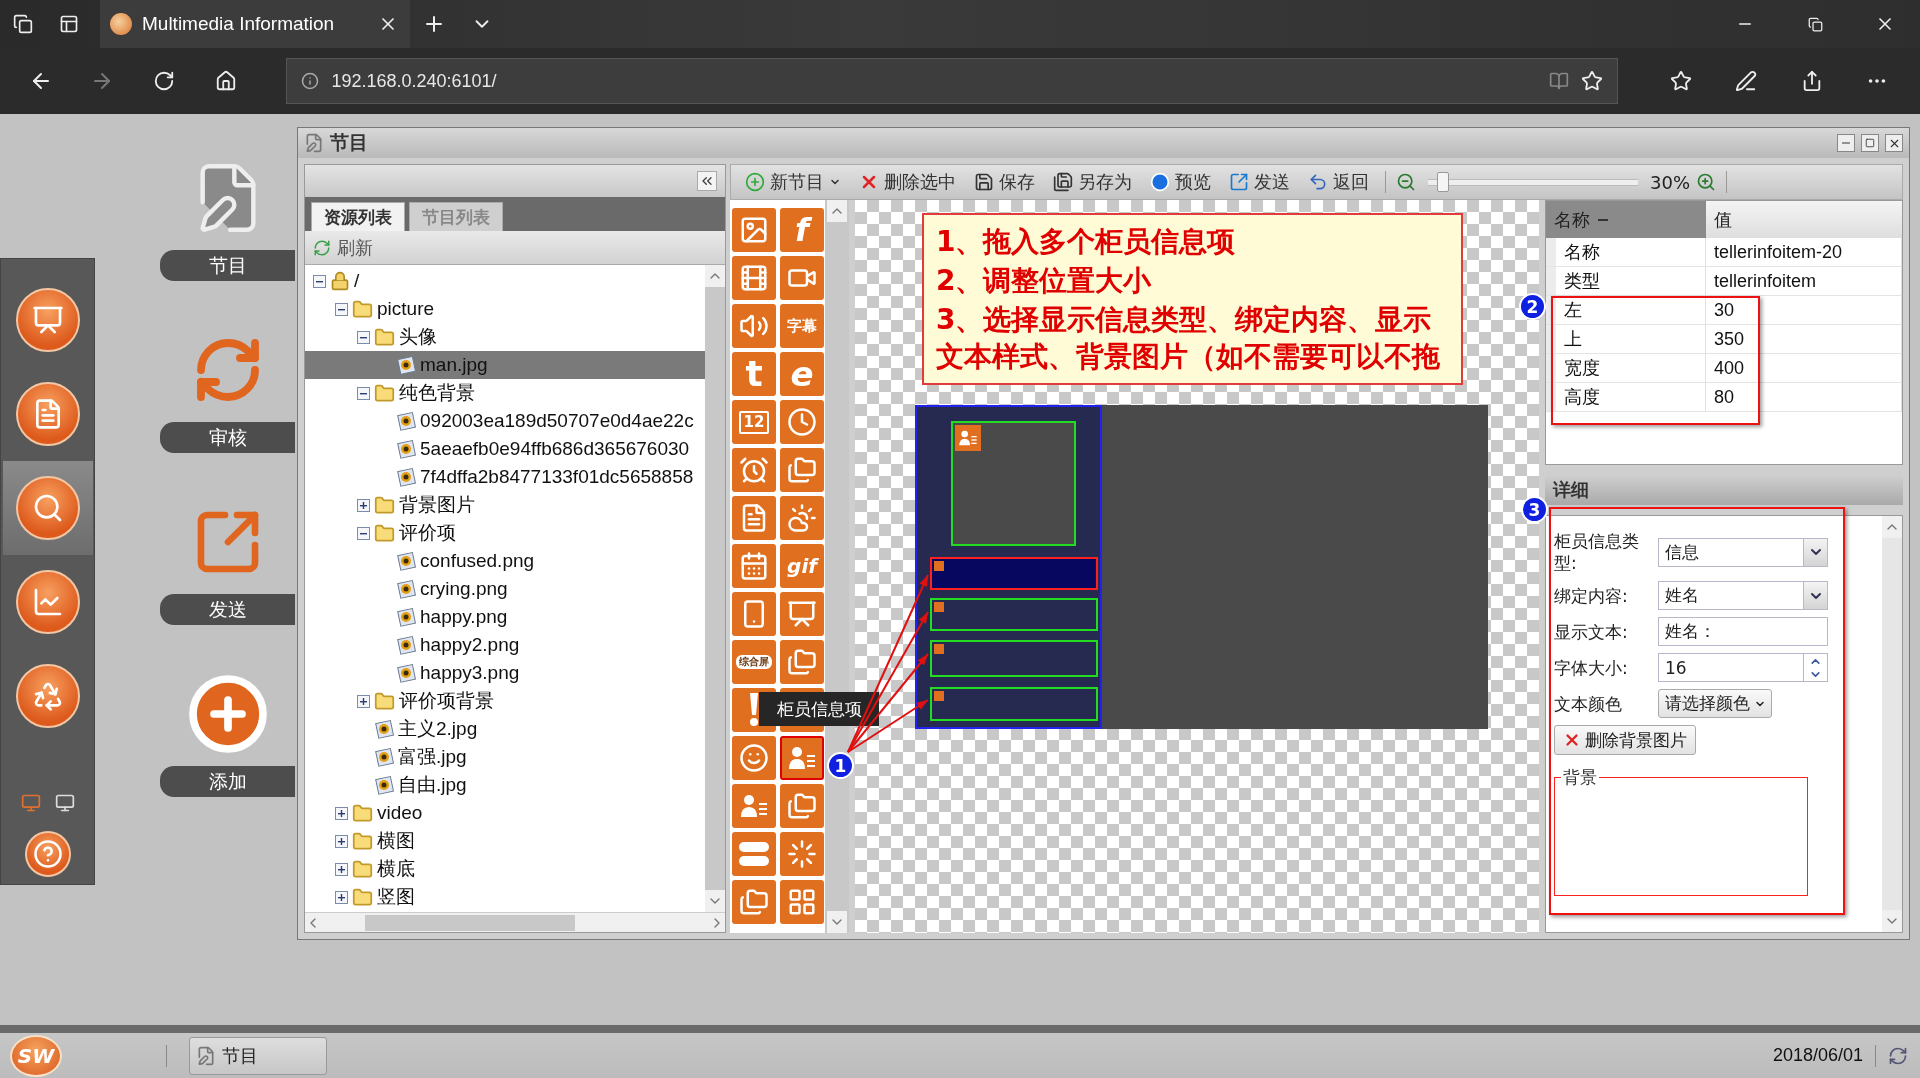  Describe the element at coordinates (1706, 182) in the screenshot. I see `zoom-in-icon` at that location.